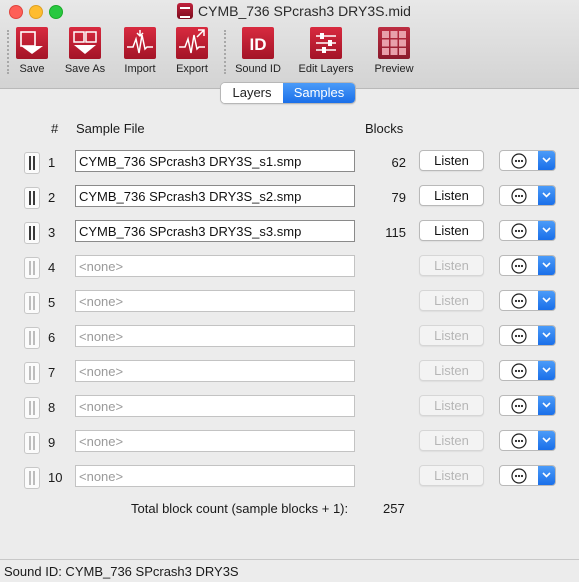 The image size is (579, 582). What do you see at coordinates (398, 197) in the screenshot?
I see `block-count: 79` at bounding box center [398, 197].